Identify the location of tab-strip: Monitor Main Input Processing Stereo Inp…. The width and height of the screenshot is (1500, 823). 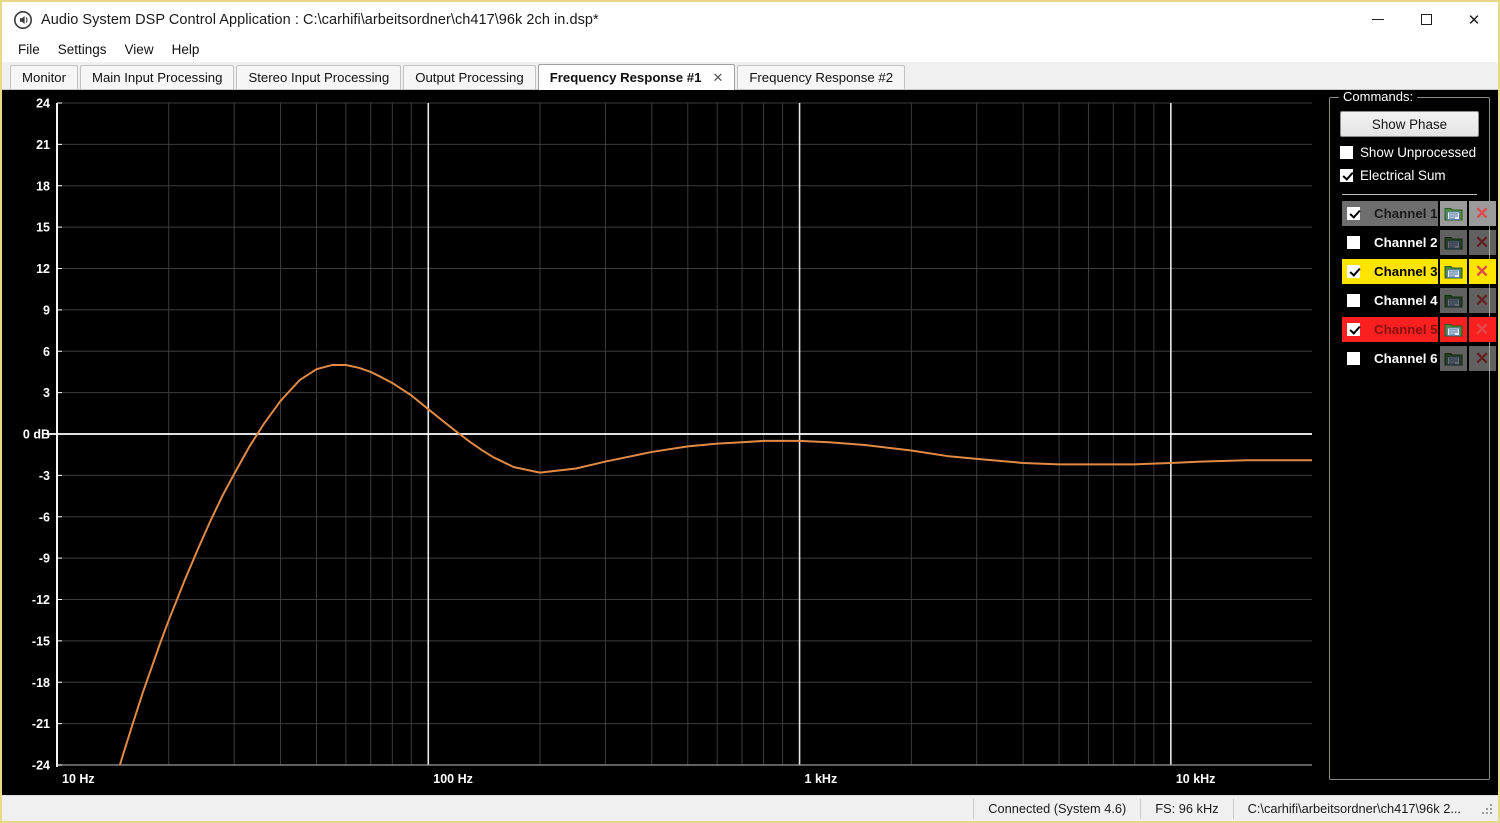
(750, 76).